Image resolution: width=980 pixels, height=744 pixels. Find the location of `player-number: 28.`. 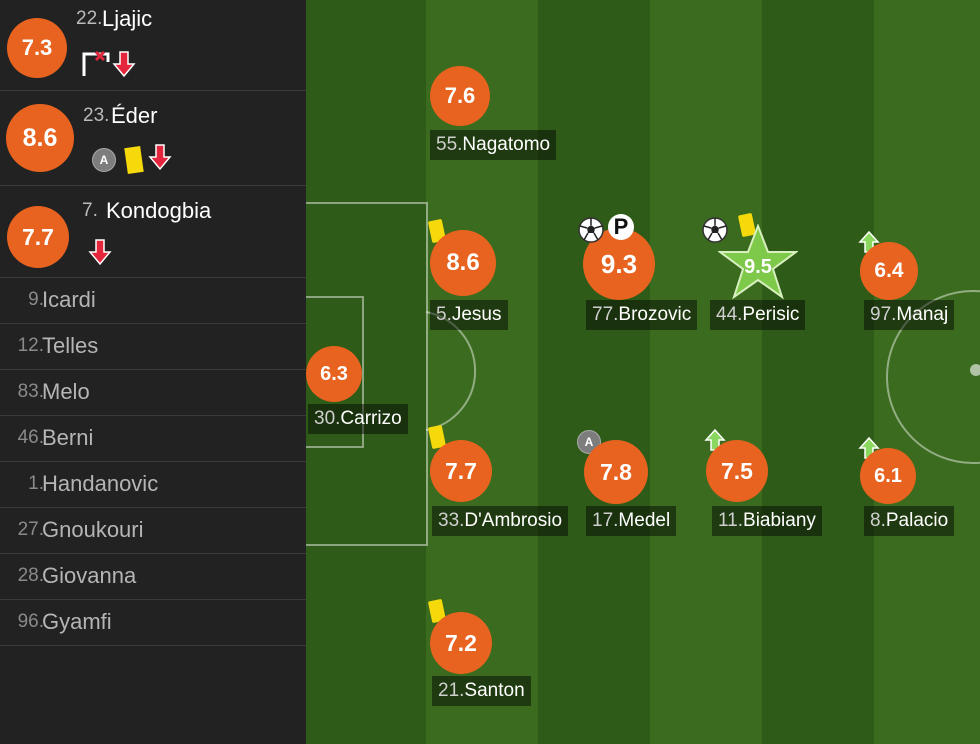

player-number: 28. is located at coordinates (30, 575).